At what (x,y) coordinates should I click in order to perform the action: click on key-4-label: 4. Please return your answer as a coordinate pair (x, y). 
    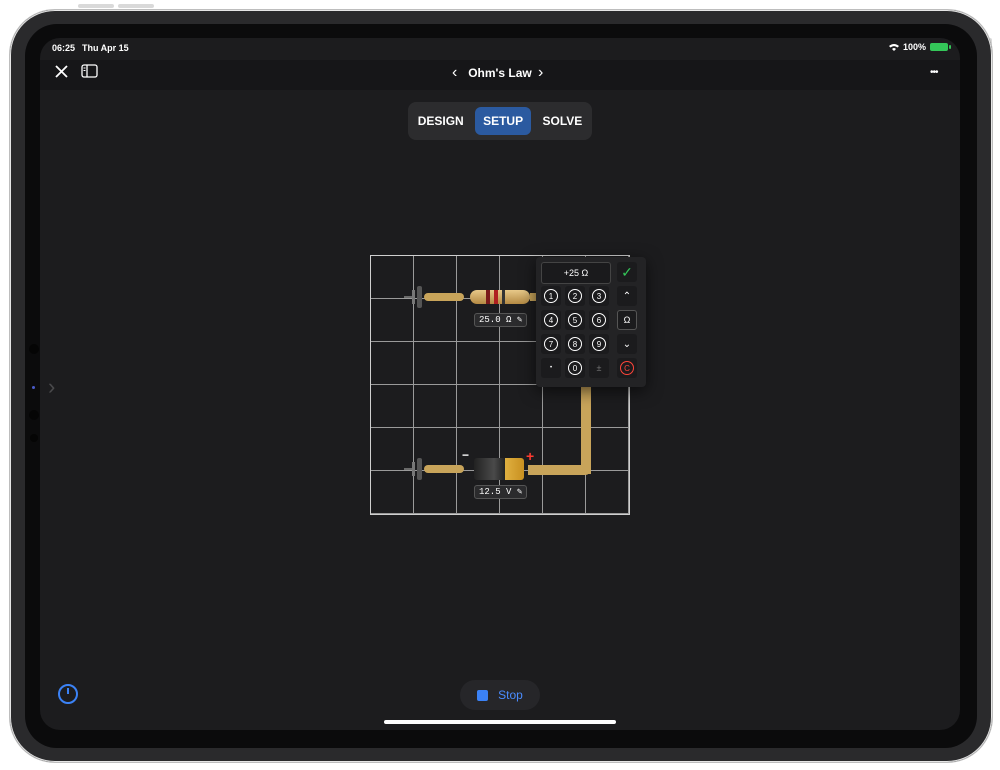
    Looking at the image, I should click on (551, 320).